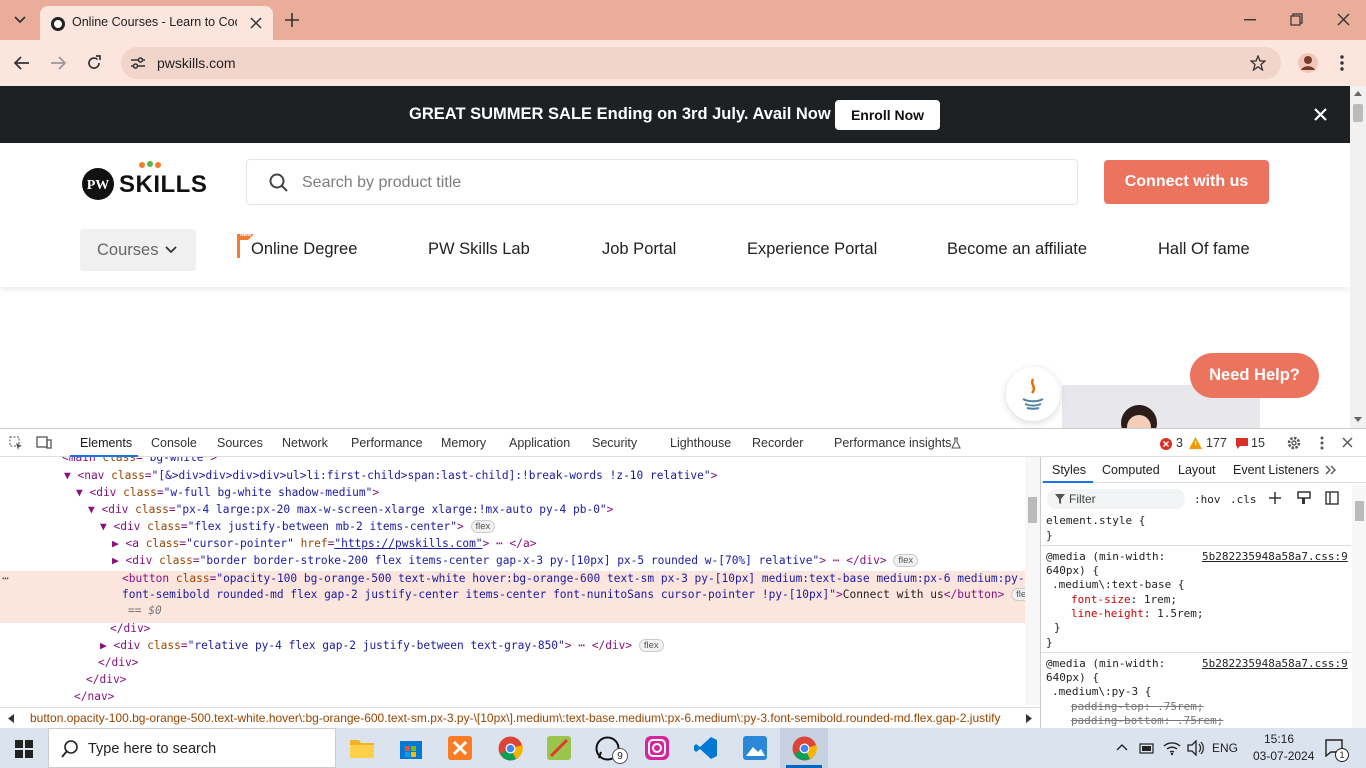  What do you see at coordinates (1332, 498) in the screenshot?
I see `sidebar-toggle-icon` at bounding box center [1332, 498].